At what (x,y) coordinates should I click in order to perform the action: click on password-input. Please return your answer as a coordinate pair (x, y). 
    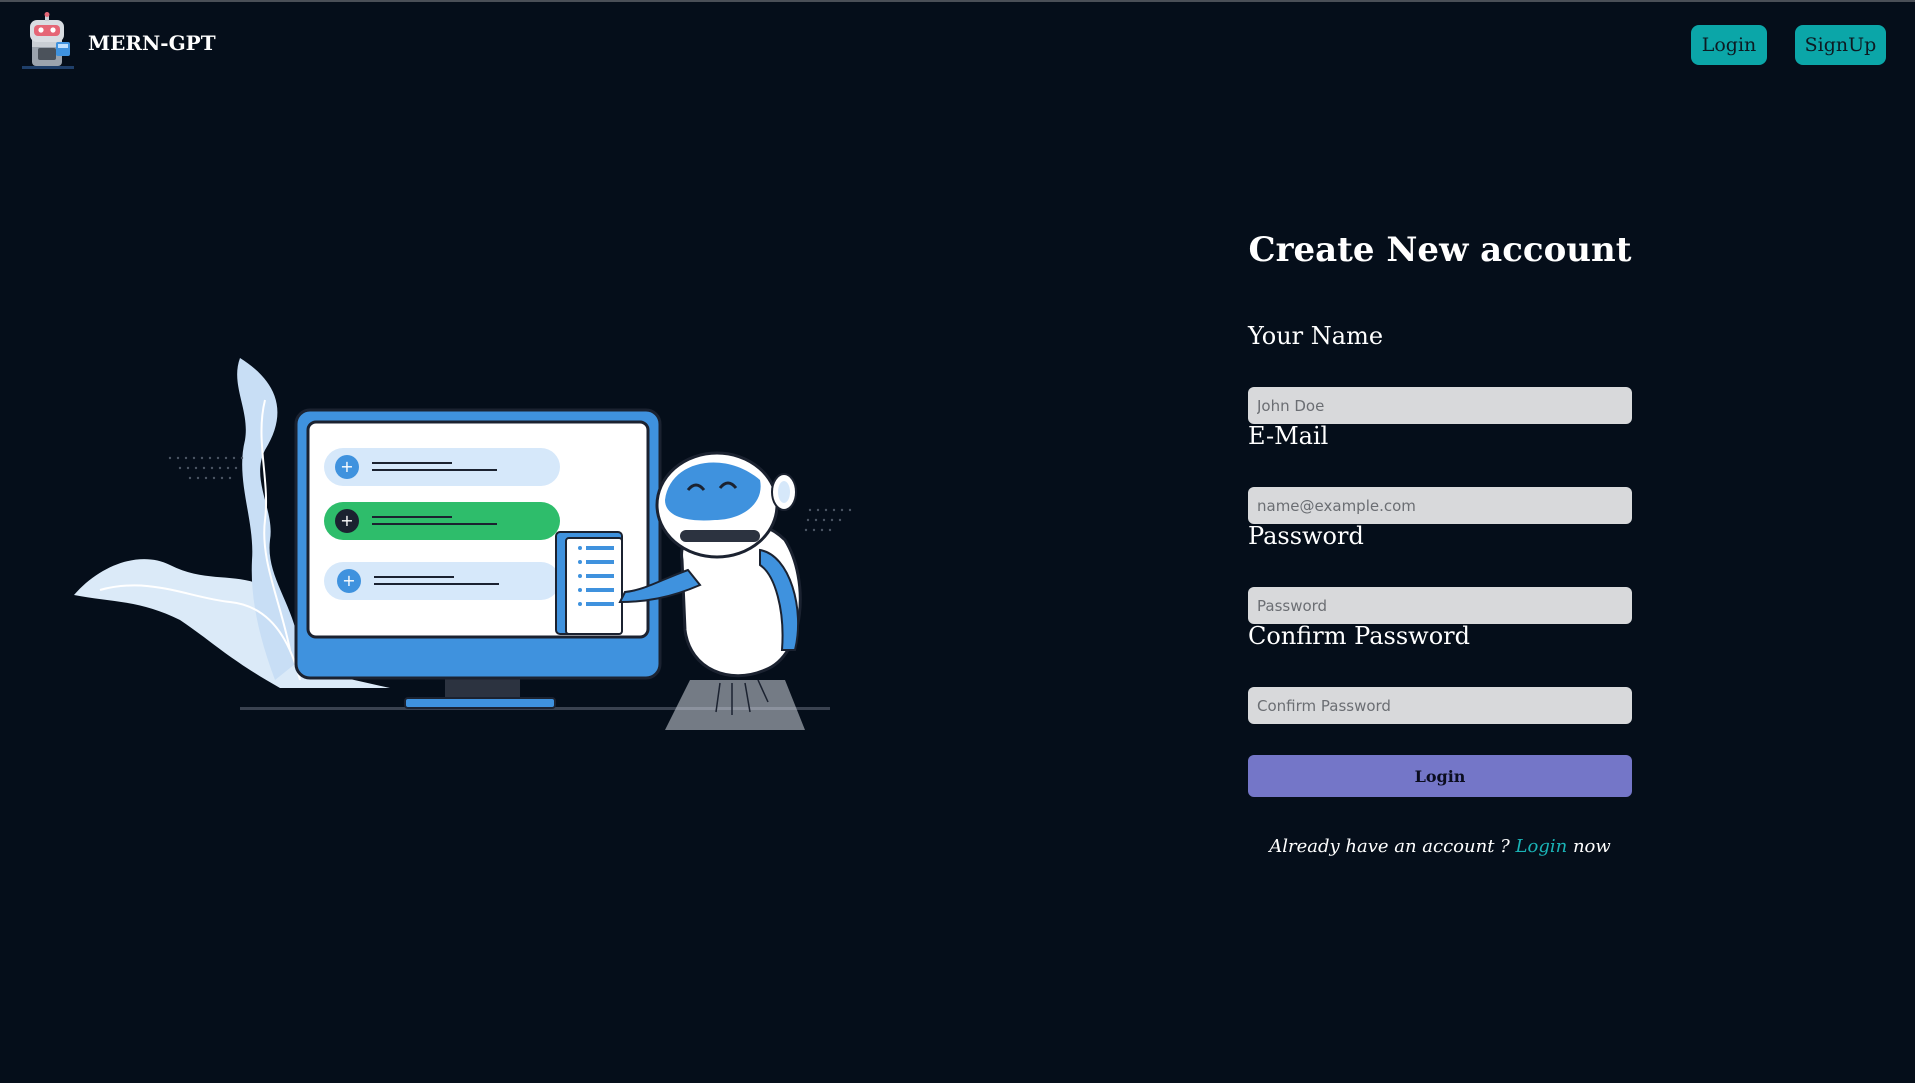
    Looking at the image, I should click on (1440, 605).